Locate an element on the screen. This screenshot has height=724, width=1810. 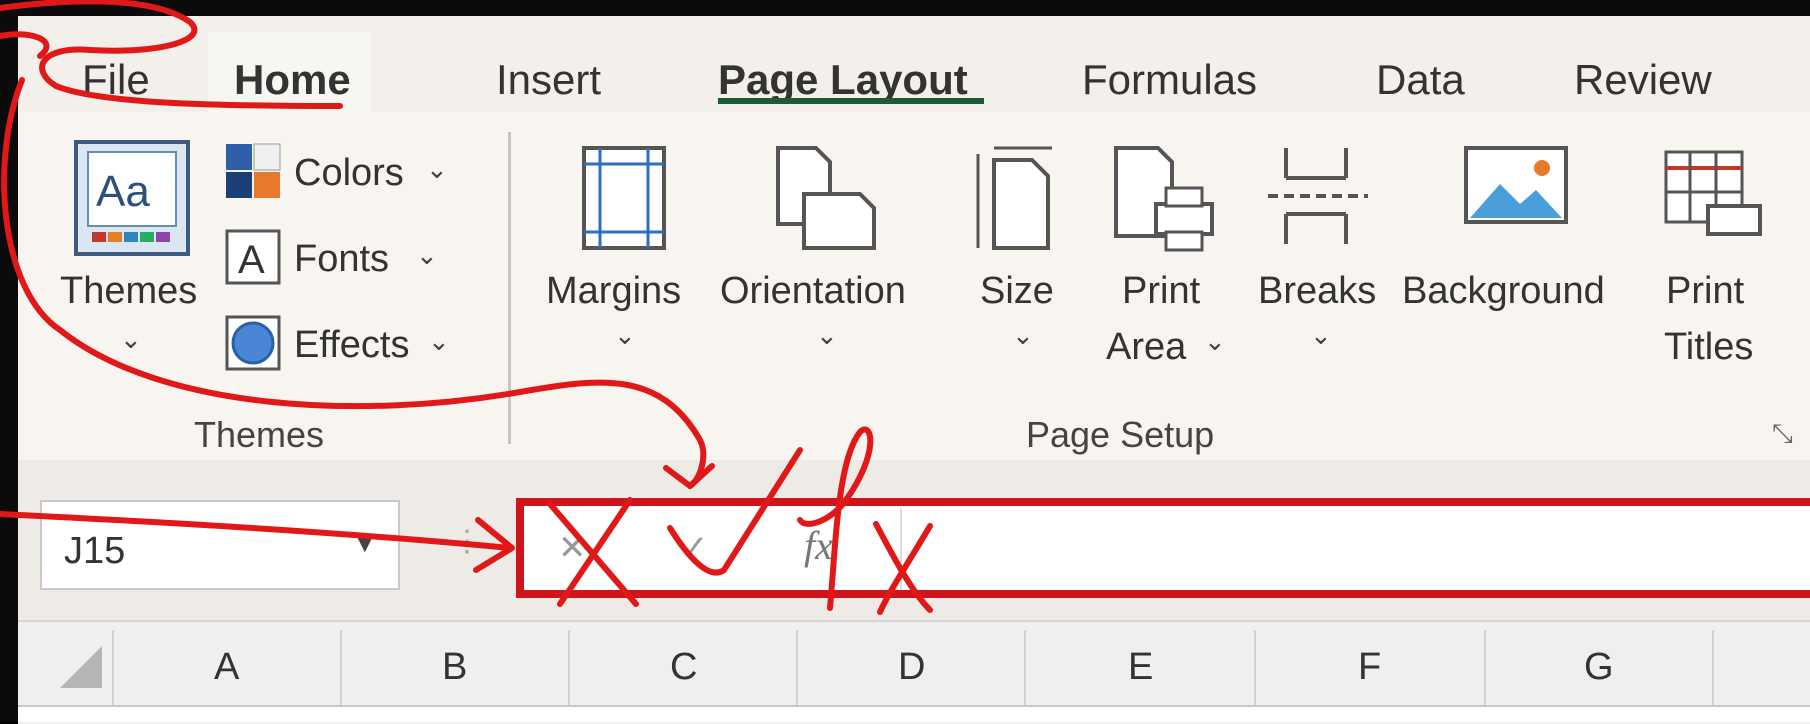
print-titles-icon is located at coordinates (1713, 193).